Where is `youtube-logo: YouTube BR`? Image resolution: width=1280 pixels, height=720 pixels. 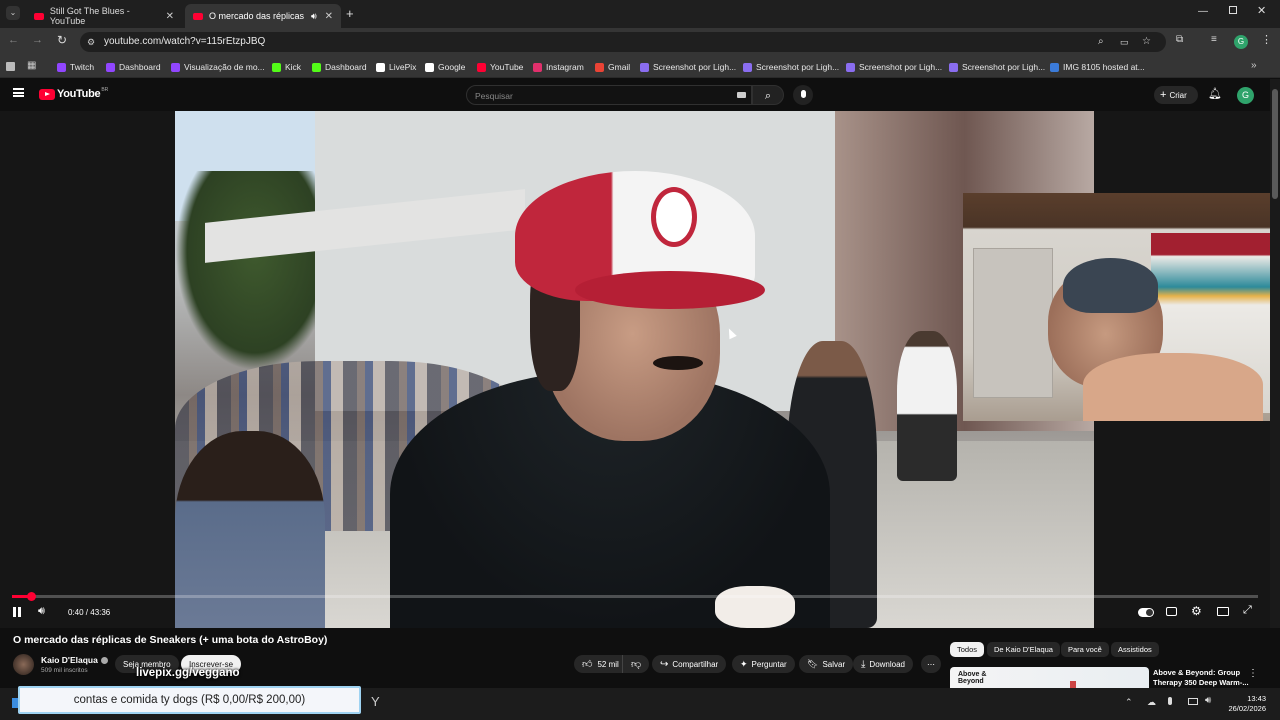 youtube-logo: YouTube BR is located at coordinates (74, 93).